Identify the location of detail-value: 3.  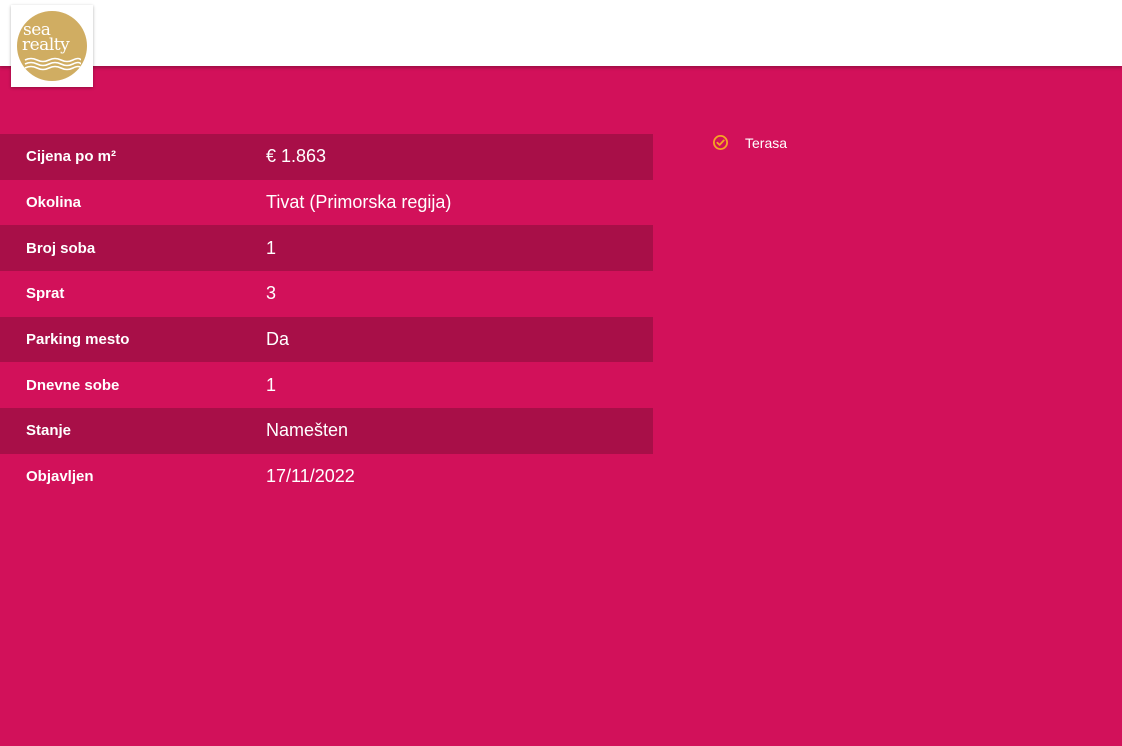
(271, 293).